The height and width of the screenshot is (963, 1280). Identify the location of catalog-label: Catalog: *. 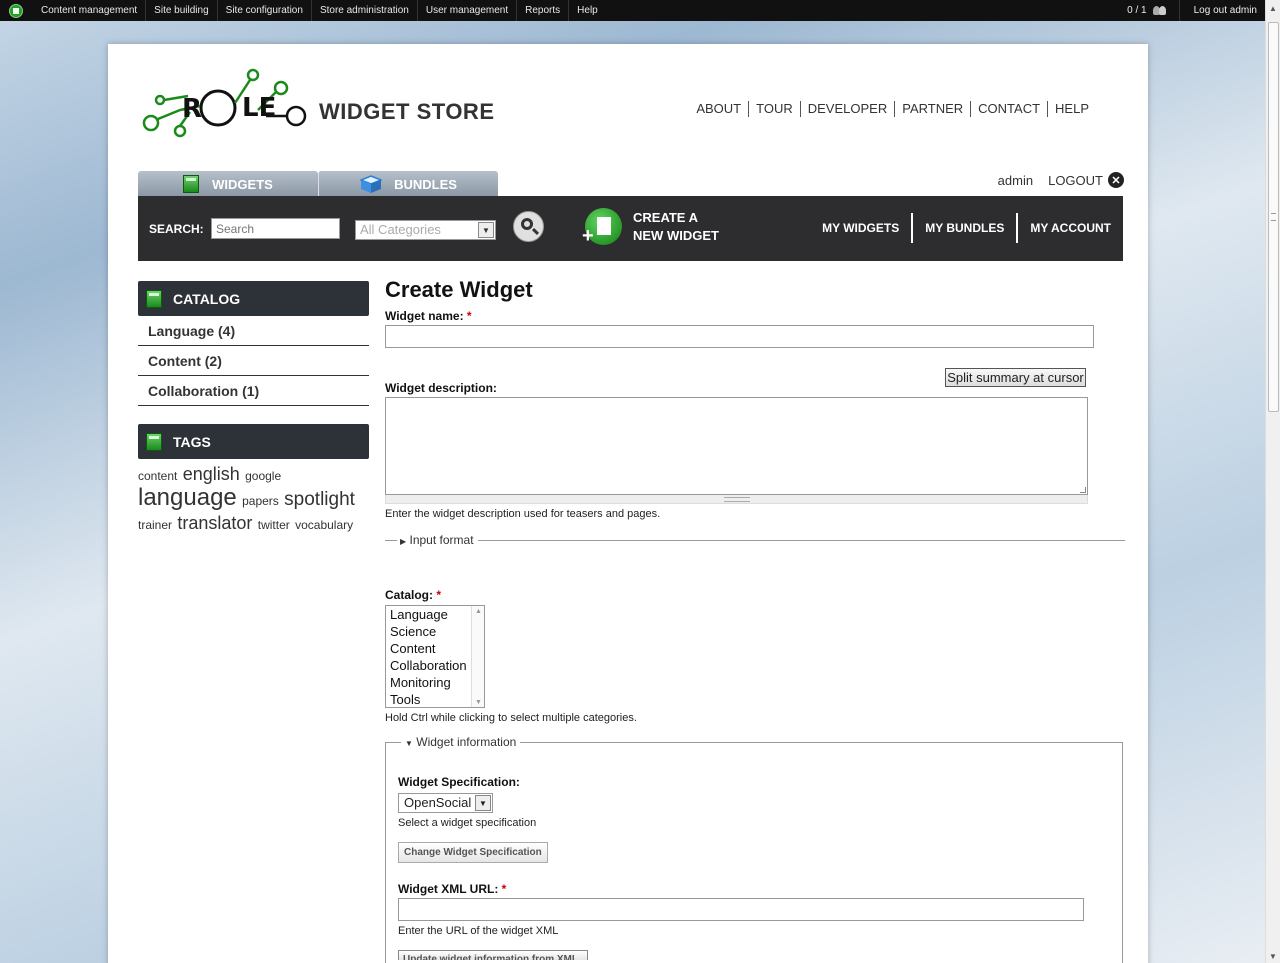
(413, 595).